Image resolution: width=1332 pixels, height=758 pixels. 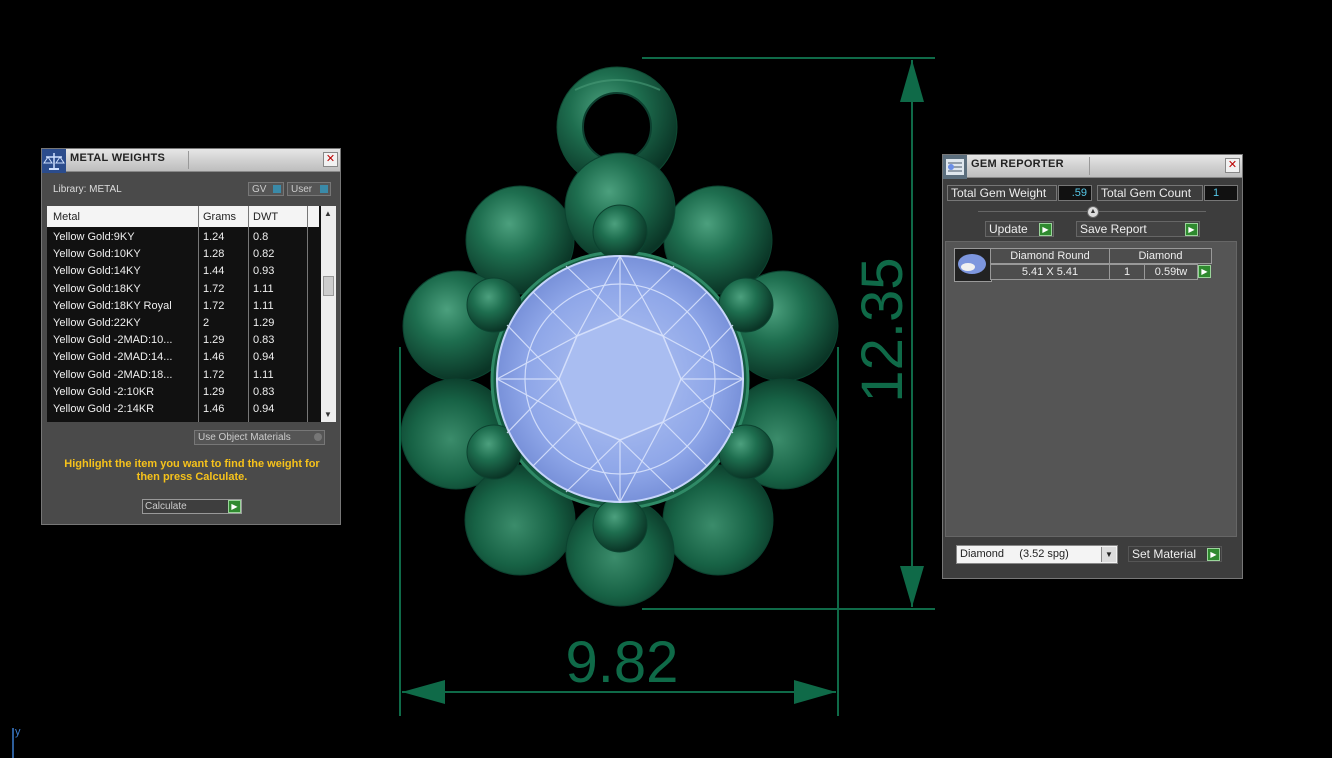 What do you see at coordinates (1160, 256) in the screenshot?
I see `gem-material-cell: Diamond` at bounding box center [1160, 256].